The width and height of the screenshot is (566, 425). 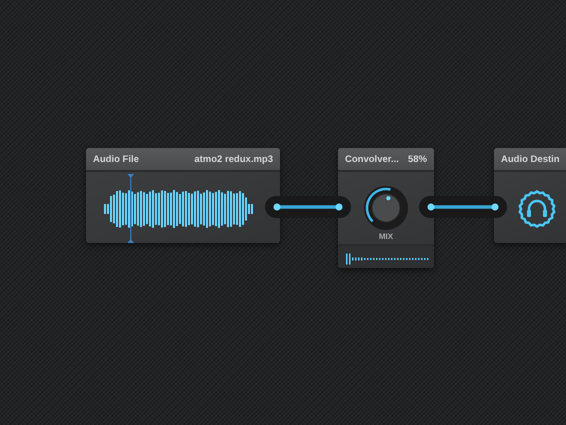 What do you see at coordinates (386, 236) in the screenshot?
I see `knob-label: MIX` at bounding box center [386, 236].